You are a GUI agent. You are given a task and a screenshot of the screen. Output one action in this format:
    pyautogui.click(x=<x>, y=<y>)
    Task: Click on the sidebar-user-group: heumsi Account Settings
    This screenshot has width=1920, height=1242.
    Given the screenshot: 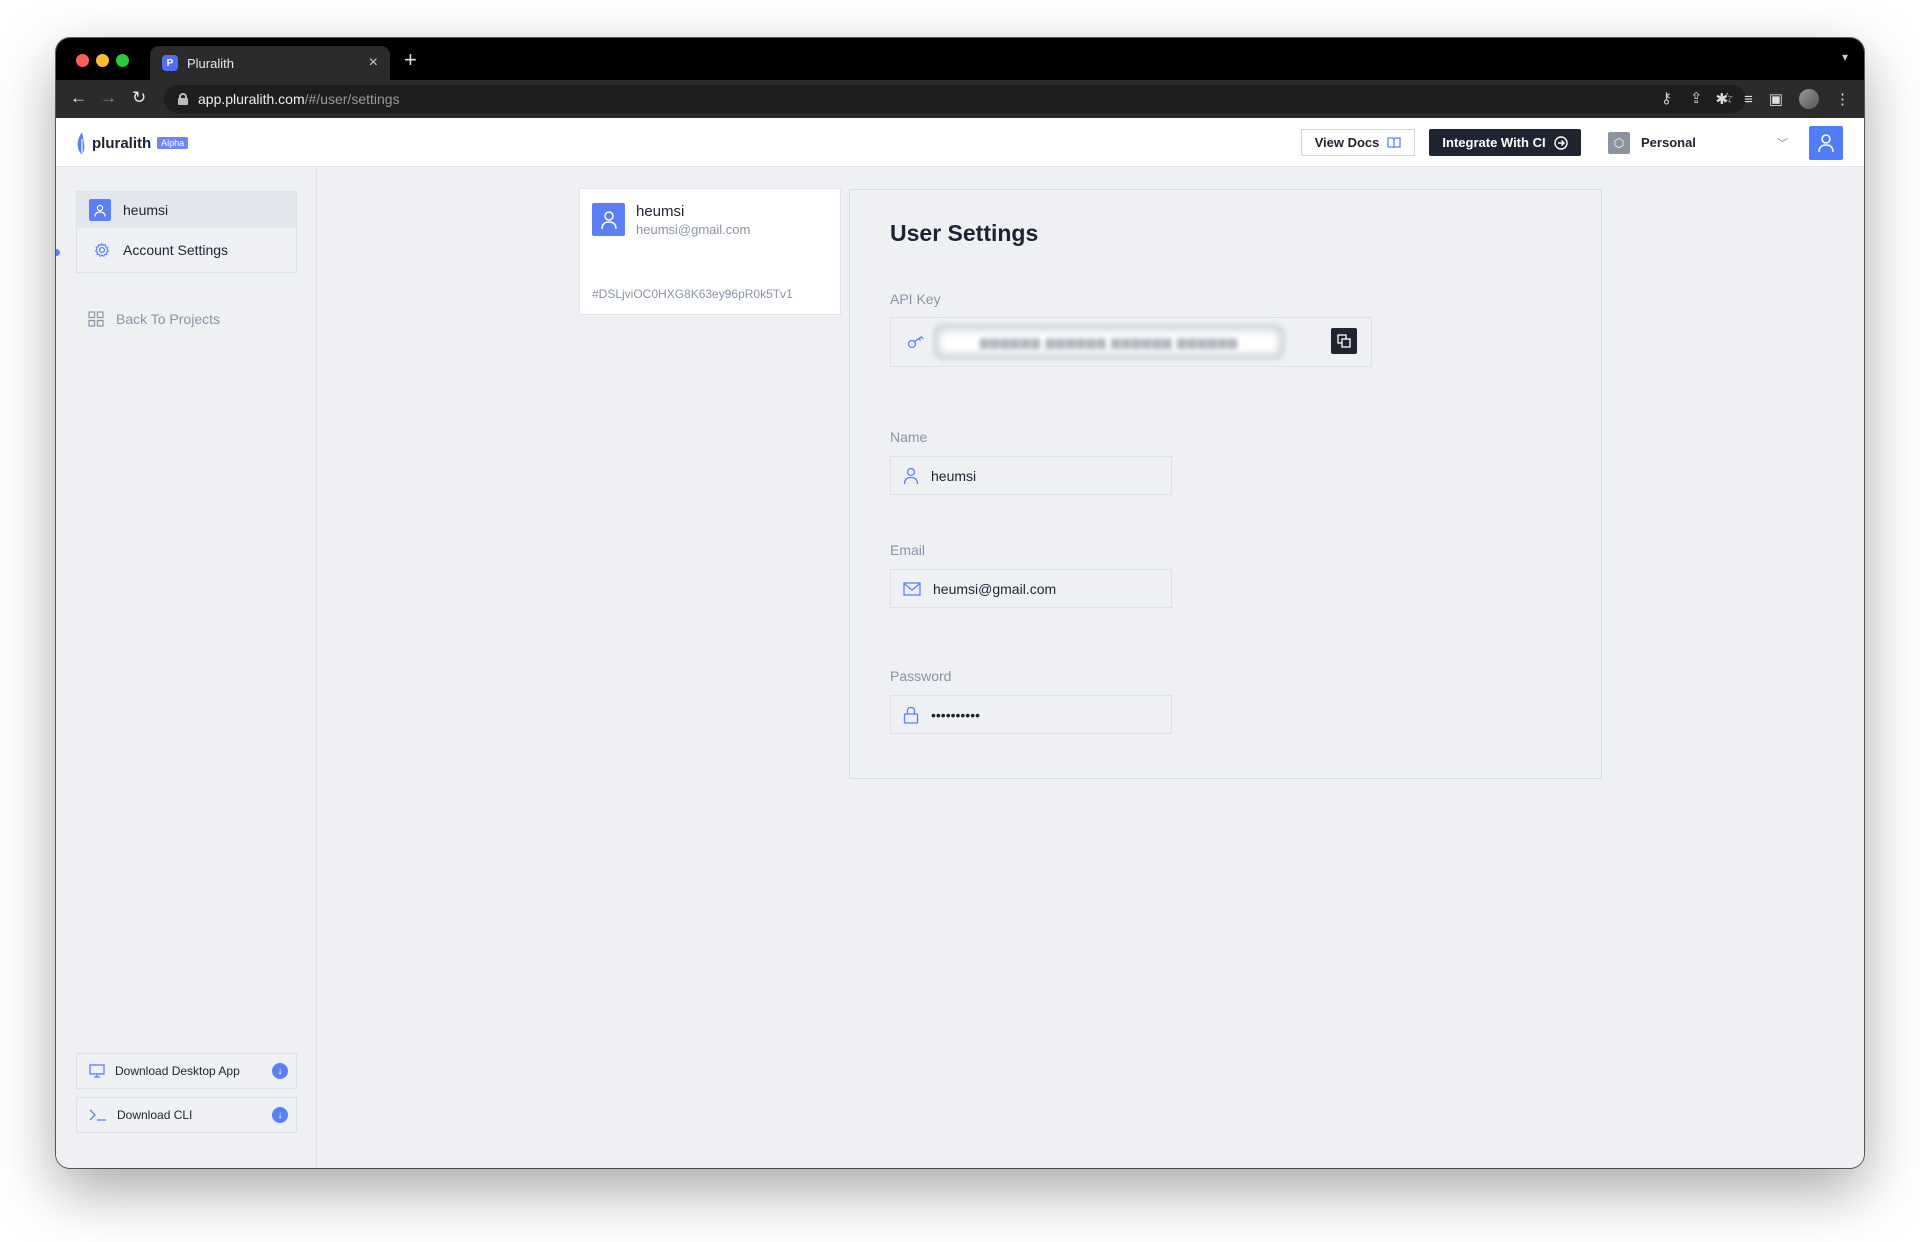 What is the action you would take?
    pyautogui.click(x=186, y=232)
    